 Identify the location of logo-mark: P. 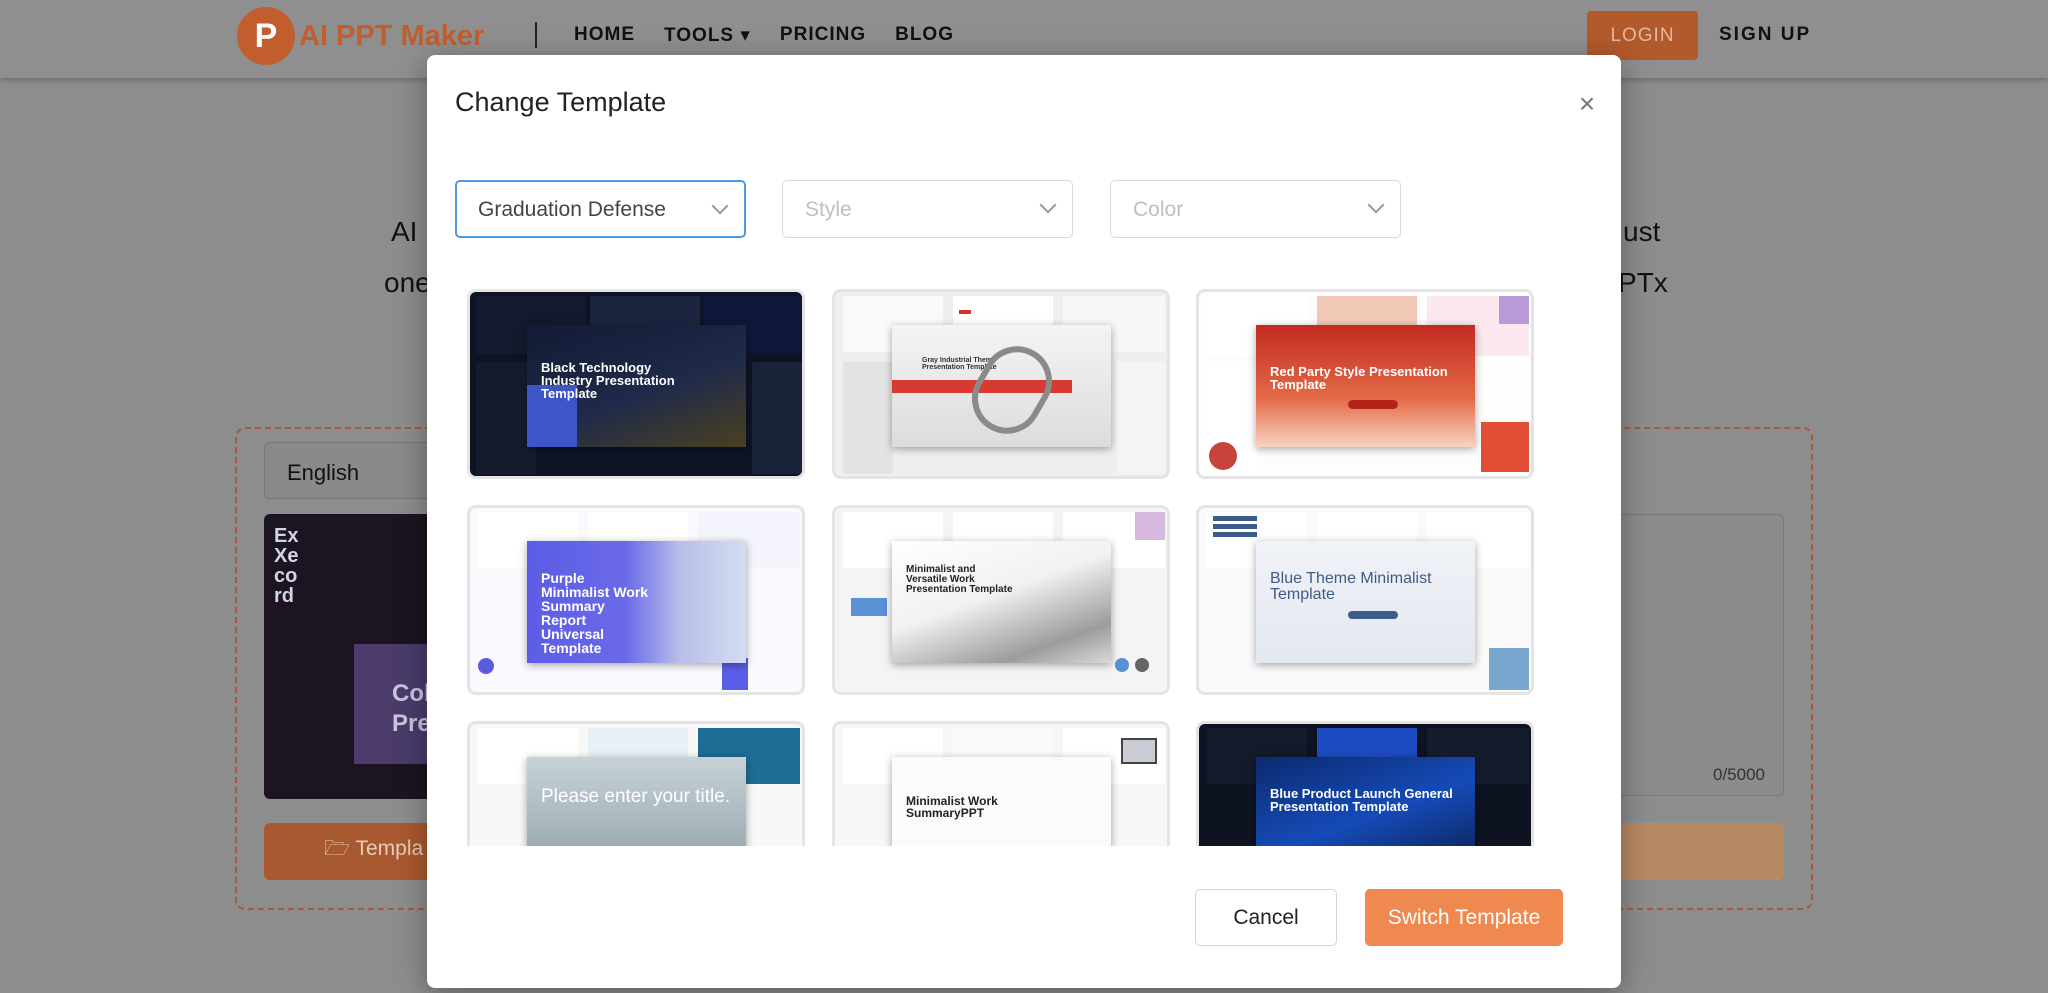
(266, 36).